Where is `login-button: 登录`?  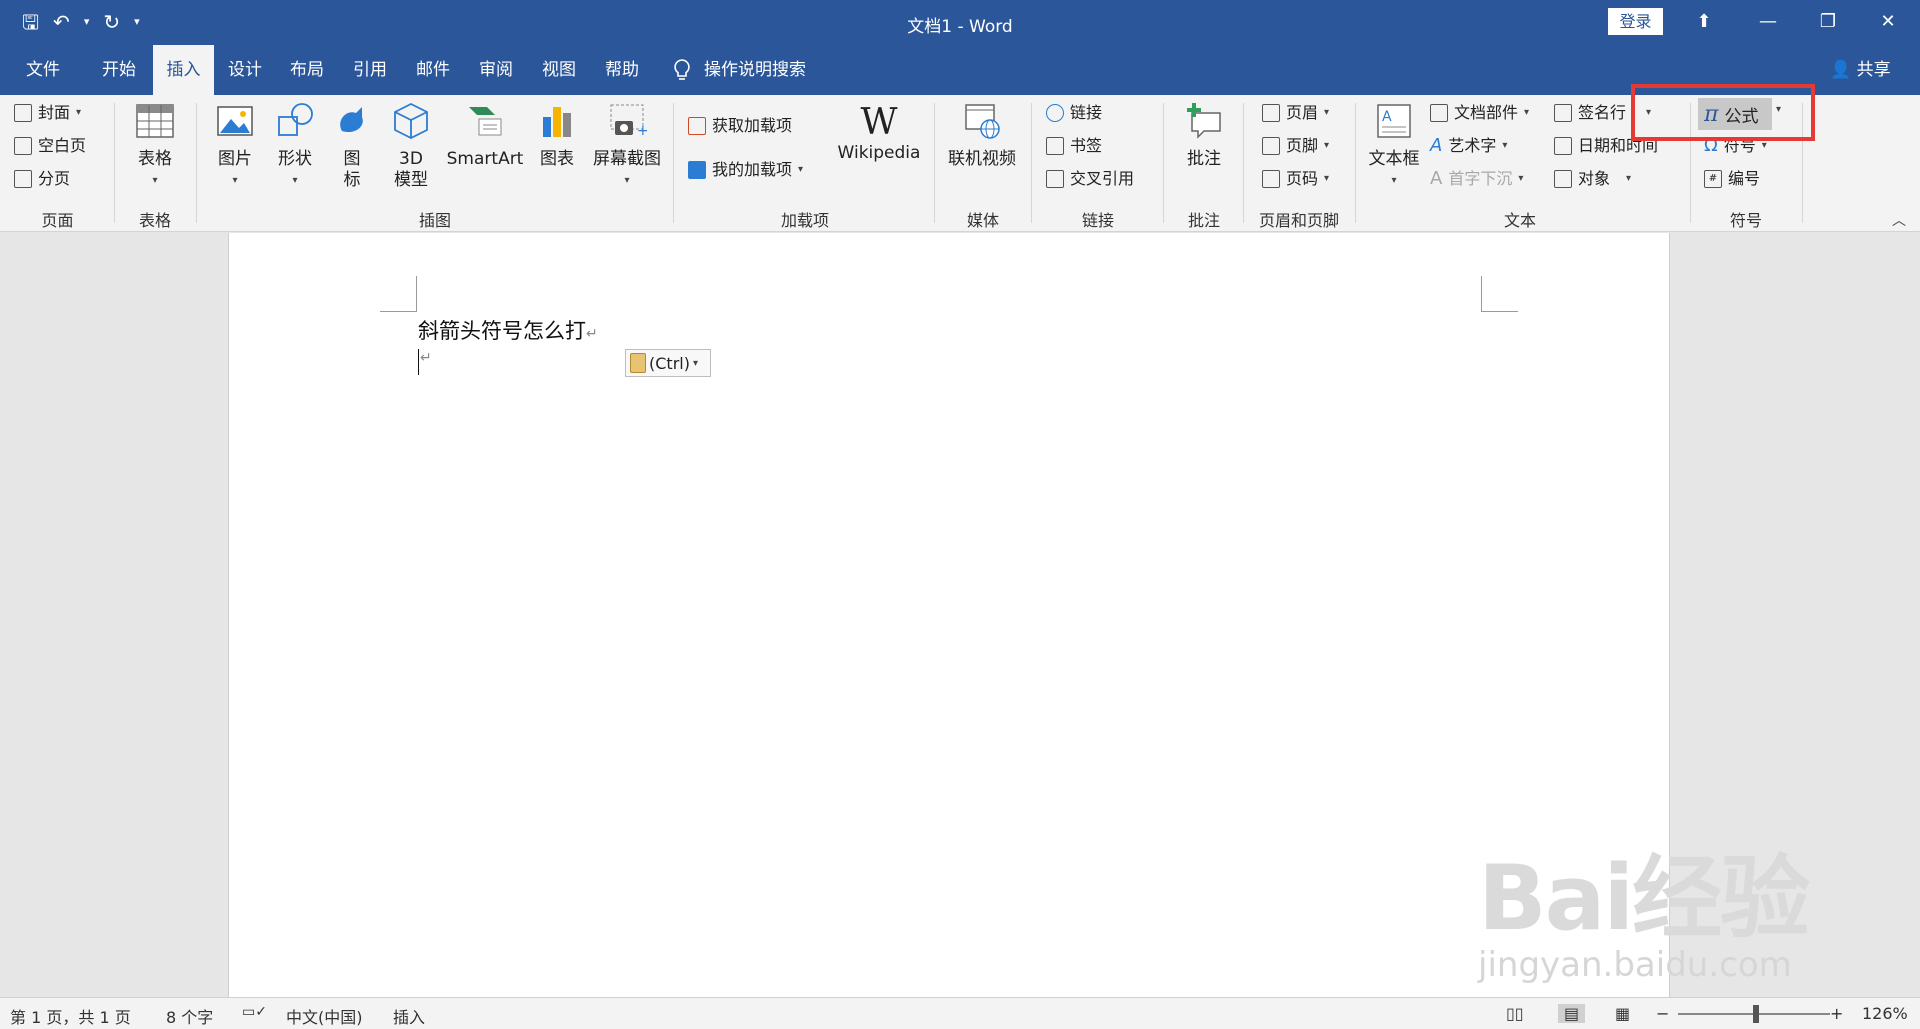
login-button: 登录 is located at coordinates (1635, 21).